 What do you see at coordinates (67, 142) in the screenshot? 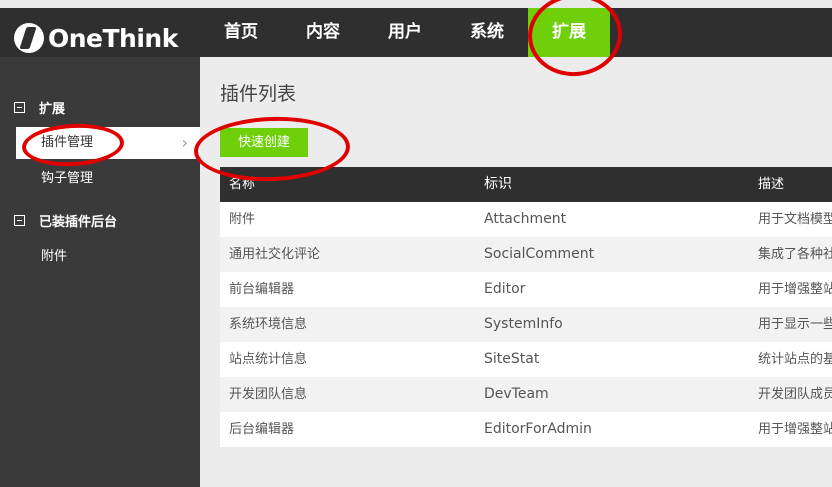
I see `sidebar-item-label: 插件管理` at bounding box center [67, 142].